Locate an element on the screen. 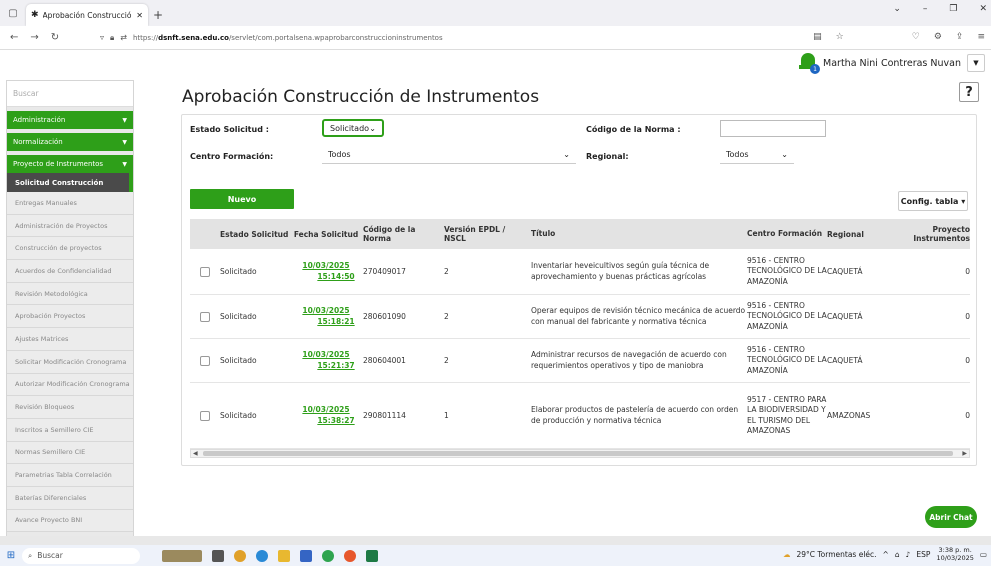 Image resolution: width=991 pixels, height=566 pixels. sidebar-item: Acuerdos de Confidencialidad is located at coordinates (70, 271).